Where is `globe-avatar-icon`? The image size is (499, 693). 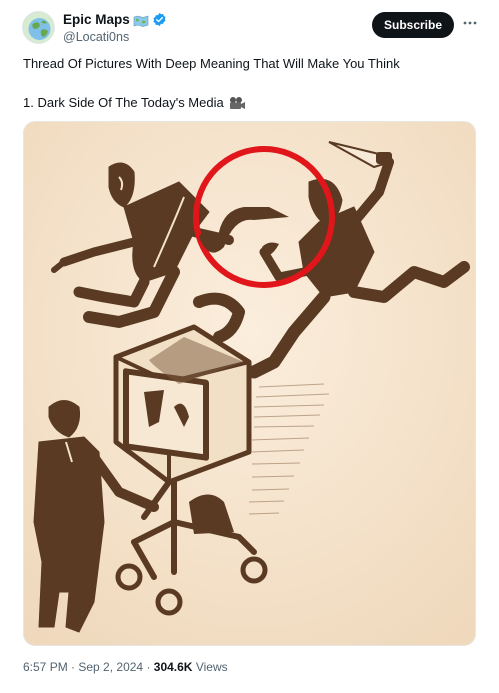 globe-avatar-icon is located at coordinates (38, 27).